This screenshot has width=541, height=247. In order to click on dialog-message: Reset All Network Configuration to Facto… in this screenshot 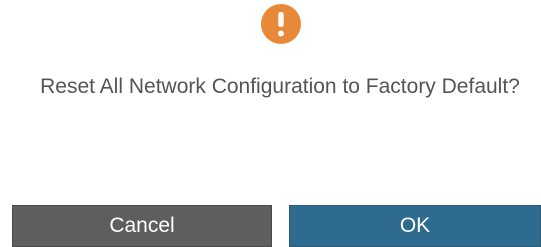, I will do `click(280, 86)`.